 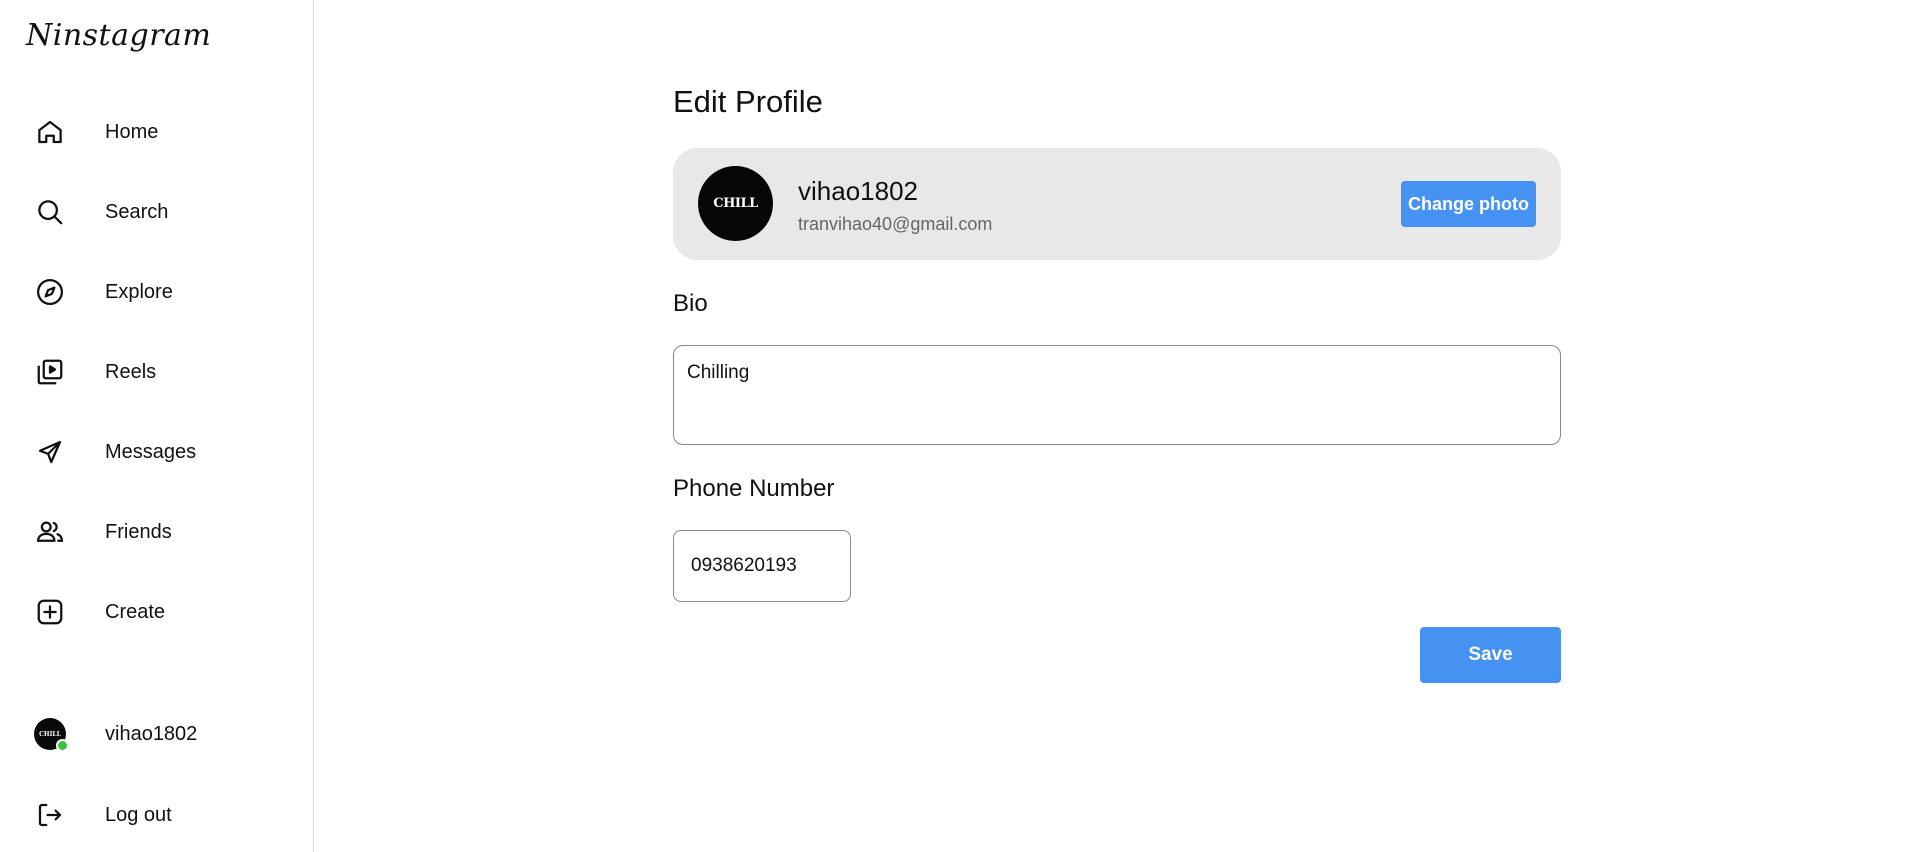 I want to click on search-icon, so click(x=50, y=212).